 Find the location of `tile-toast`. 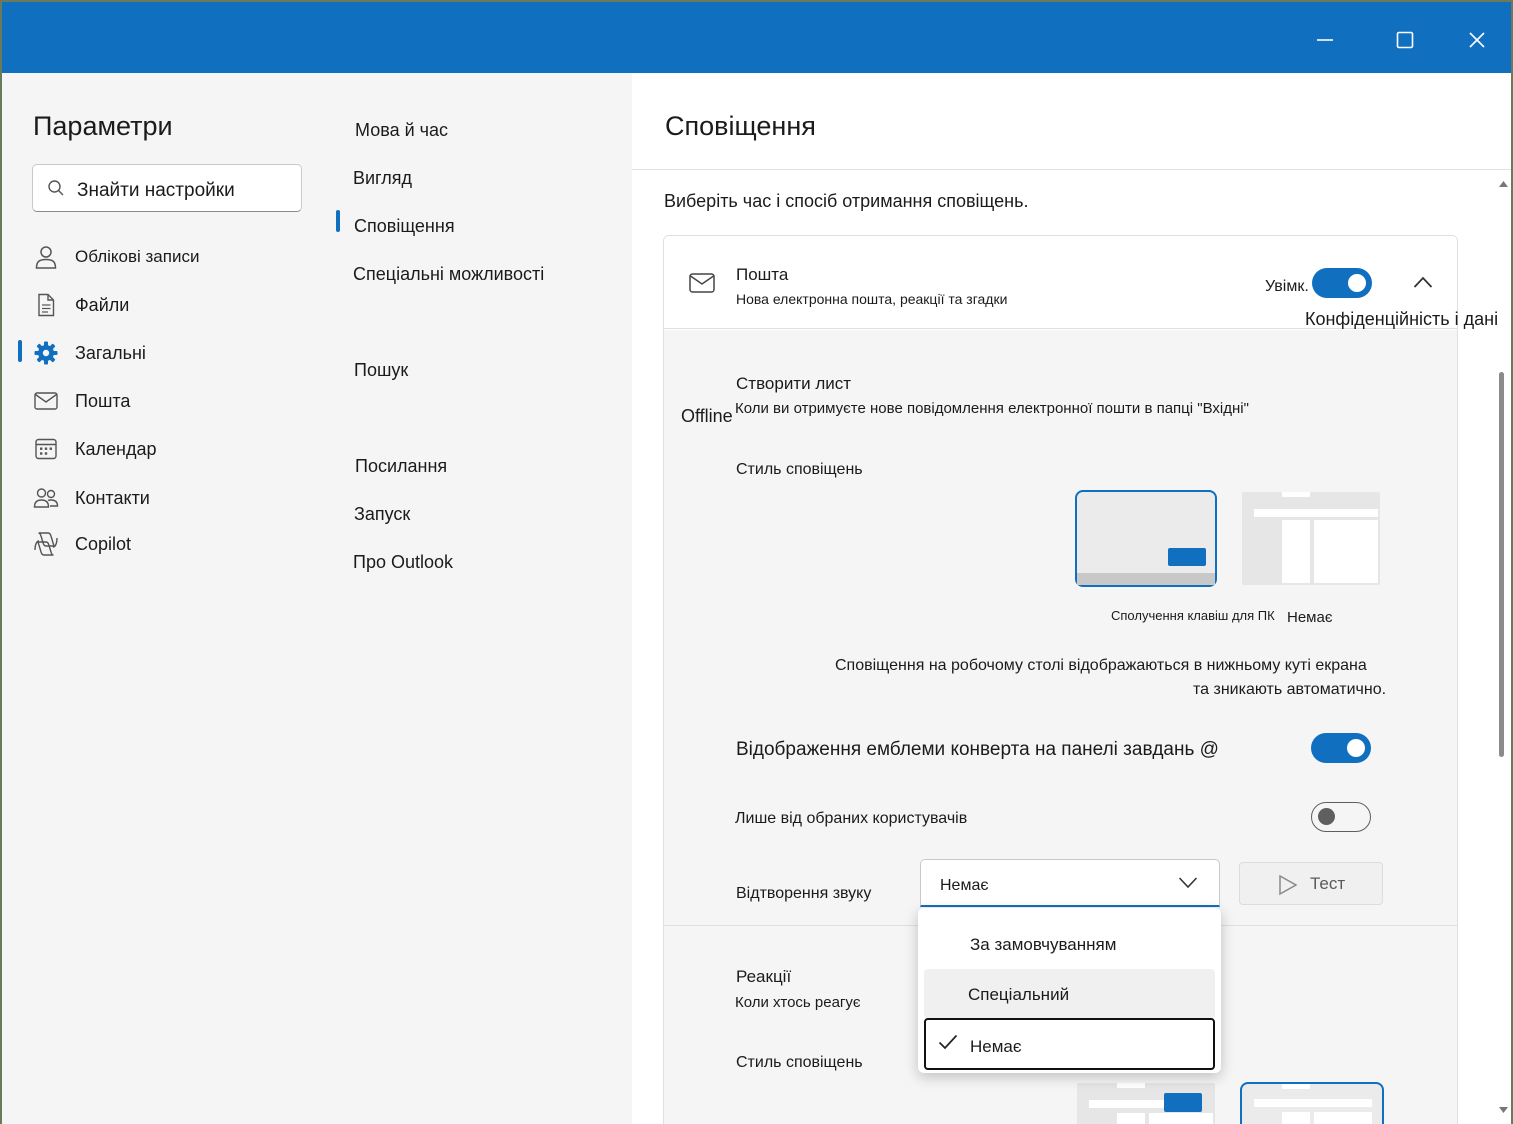

tile-toast is located at coordinates (1183, 1102).